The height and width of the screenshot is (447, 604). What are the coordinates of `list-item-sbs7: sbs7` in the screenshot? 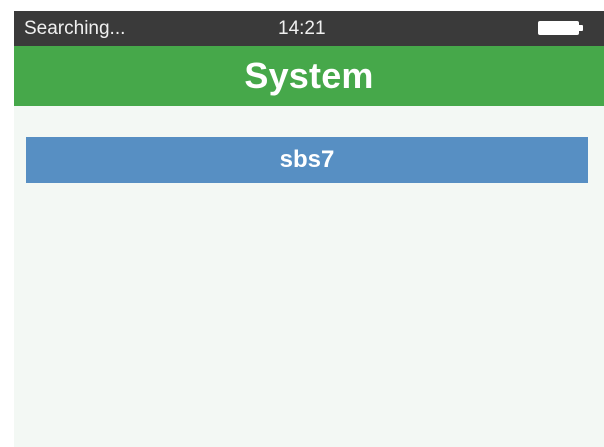 It's located at (307, 160).